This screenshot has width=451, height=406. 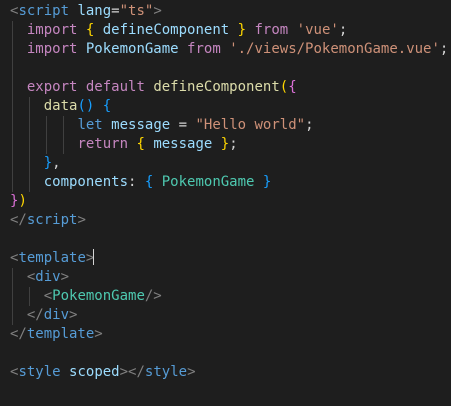 I want to click on code-token: ), so click(x=22, y=201).